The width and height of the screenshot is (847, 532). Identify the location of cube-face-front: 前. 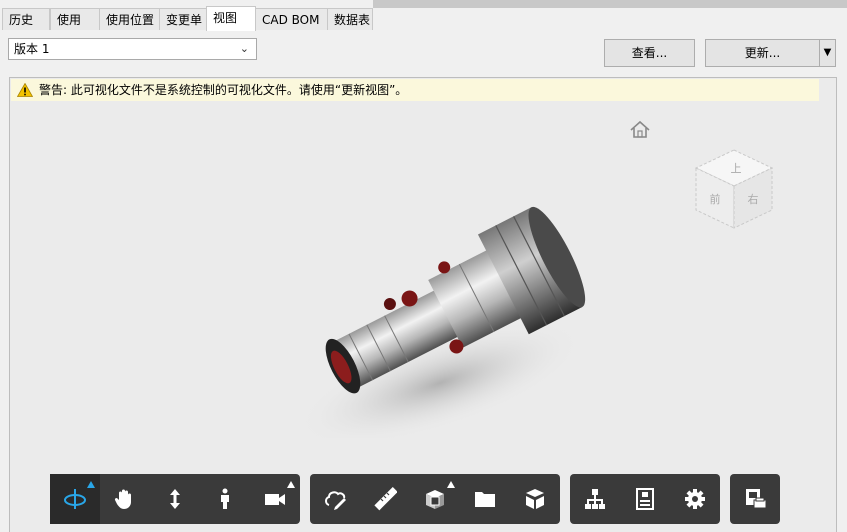
(715, 199).